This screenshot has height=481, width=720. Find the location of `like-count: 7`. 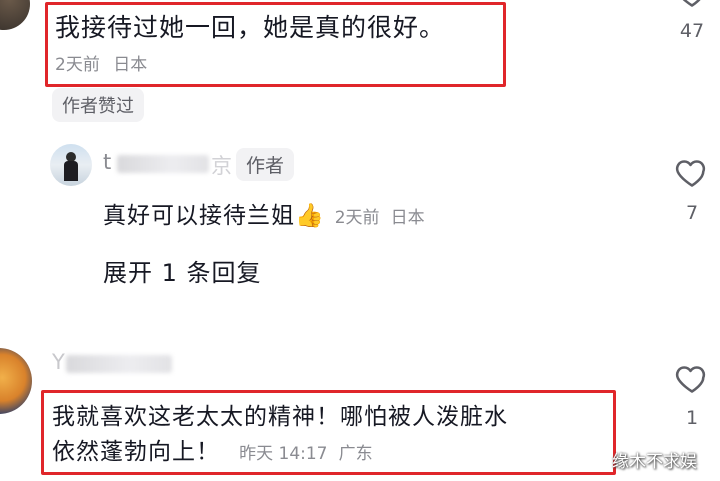

like-count: 7 is located at coordinates (692, 213).